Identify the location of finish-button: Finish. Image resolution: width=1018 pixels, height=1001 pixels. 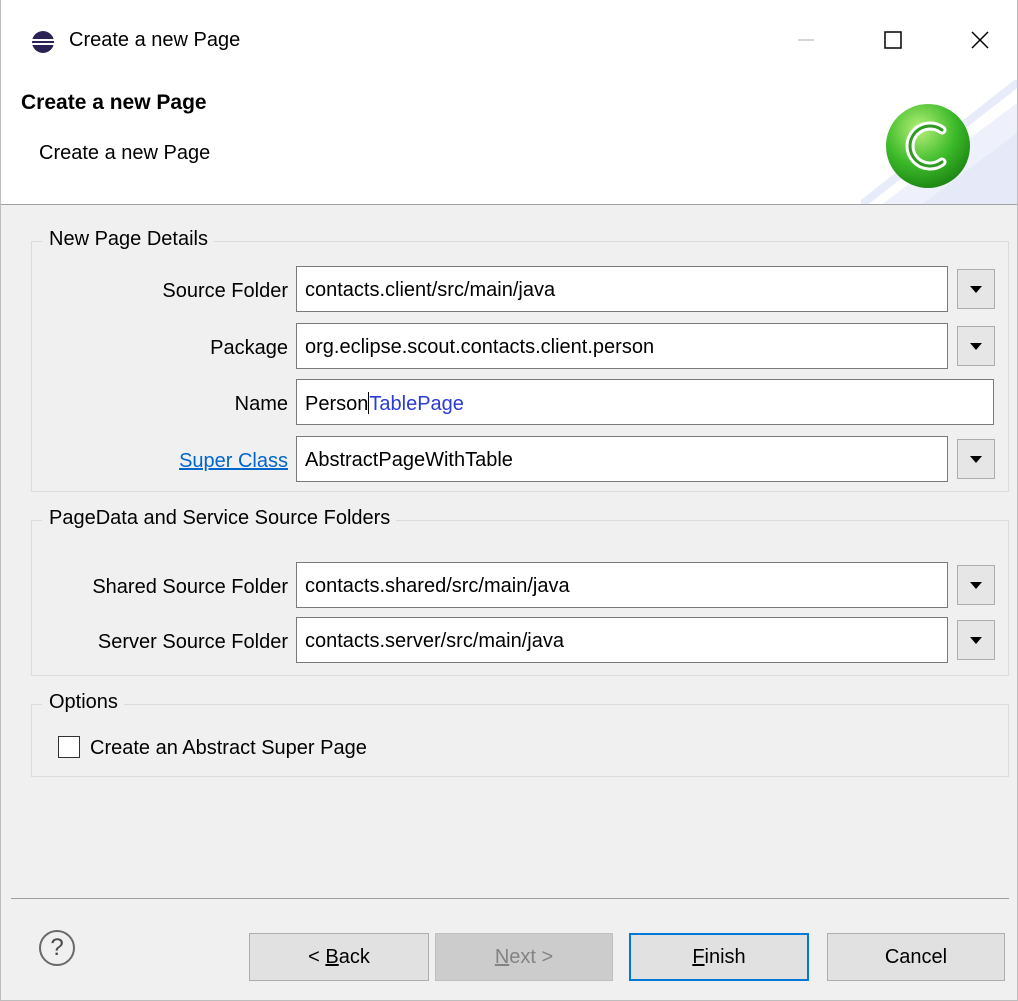
(719, 957).